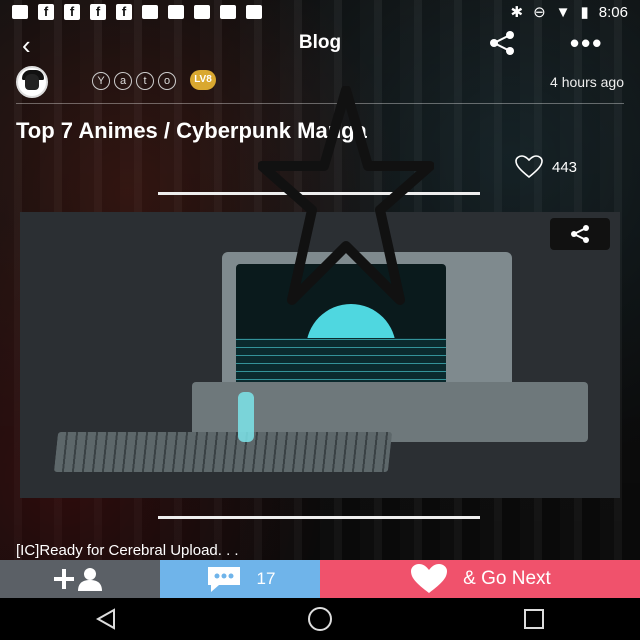  What do you see at coordinates (20, 12) in the screenshot?
I see `chat-icon` at bounding box center [20, 12].